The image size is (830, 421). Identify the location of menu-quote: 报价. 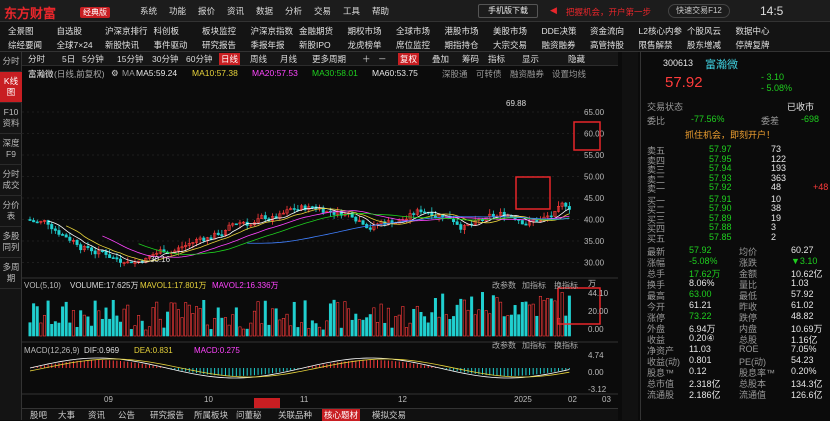
(212, 11).